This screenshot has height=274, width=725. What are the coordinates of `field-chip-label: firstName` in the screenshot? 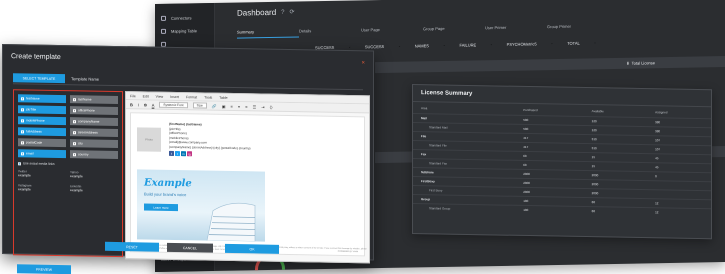 It's located at (33, 98).